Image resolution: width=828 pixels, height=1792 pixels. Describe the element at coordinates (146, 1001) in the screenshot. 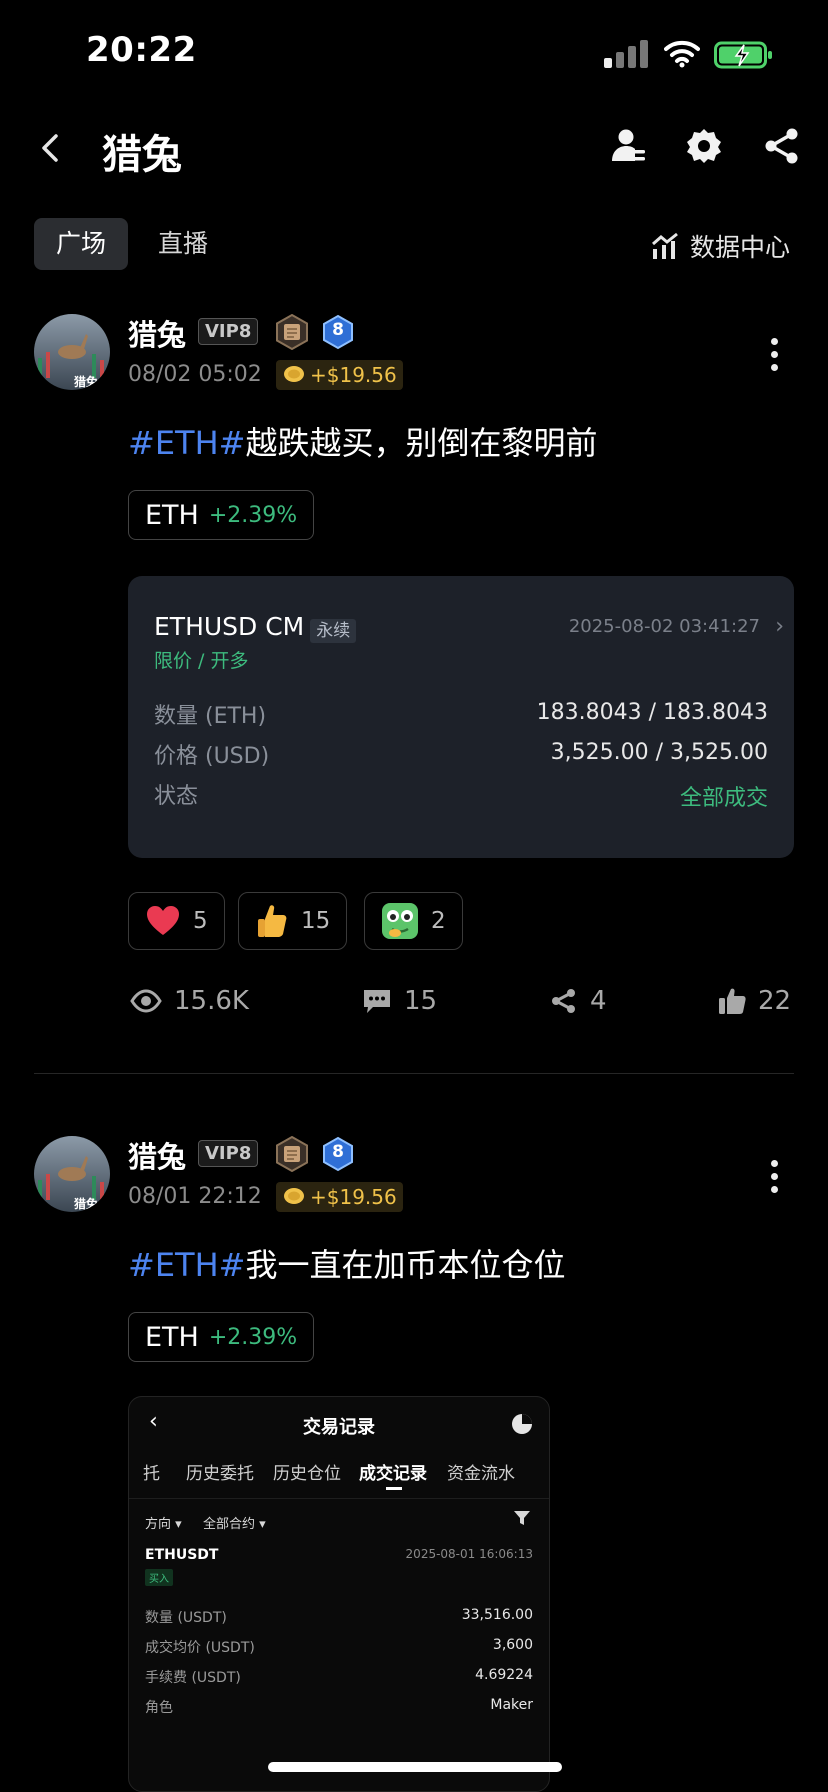

I see `eye-icon` at that location.